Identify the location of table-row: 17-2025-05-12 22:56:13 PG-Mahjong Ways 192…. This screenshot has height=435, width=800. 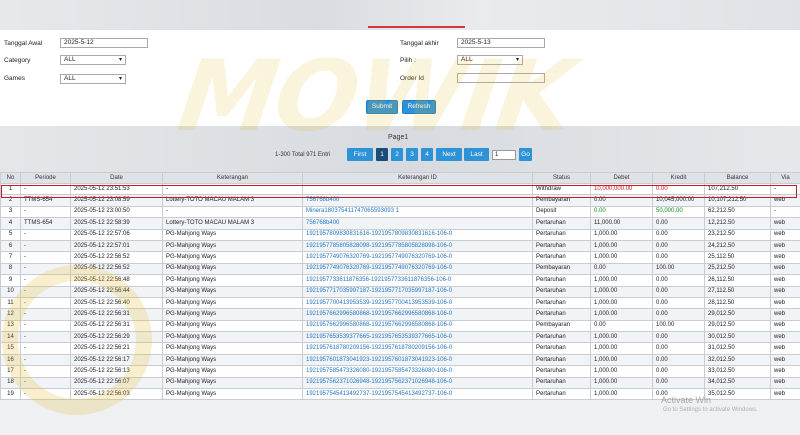
(400, 371).